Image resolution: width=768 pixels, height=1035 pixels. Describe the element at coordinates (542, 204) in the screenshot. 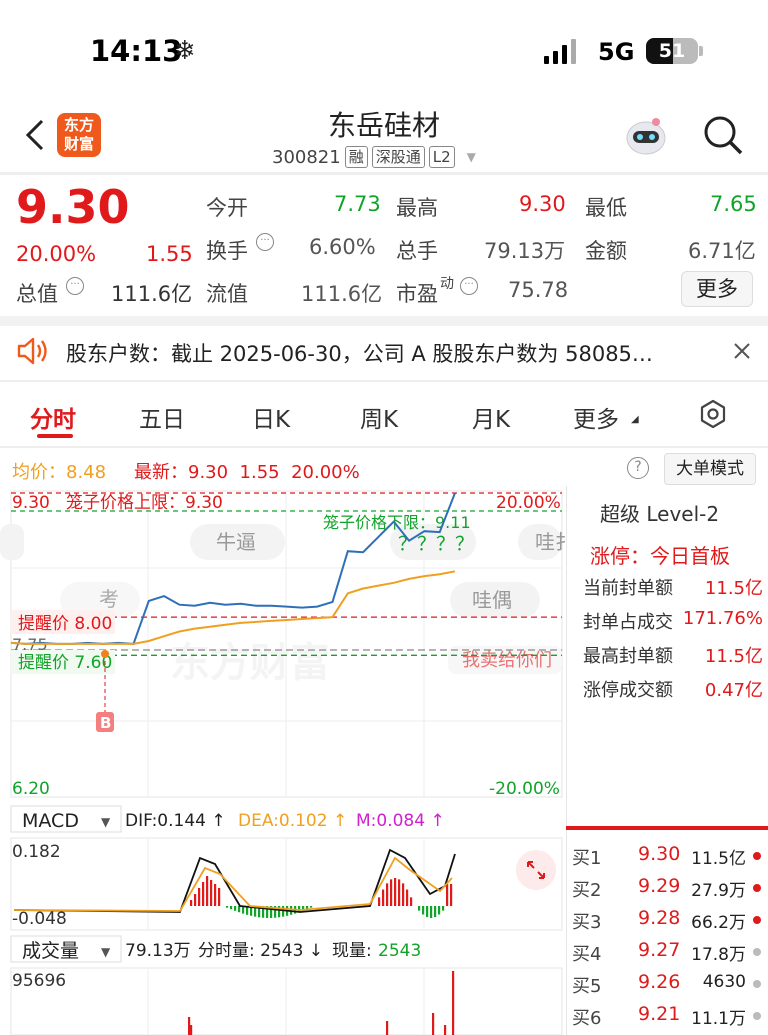

I see `stat-high: 9.30` at that location.